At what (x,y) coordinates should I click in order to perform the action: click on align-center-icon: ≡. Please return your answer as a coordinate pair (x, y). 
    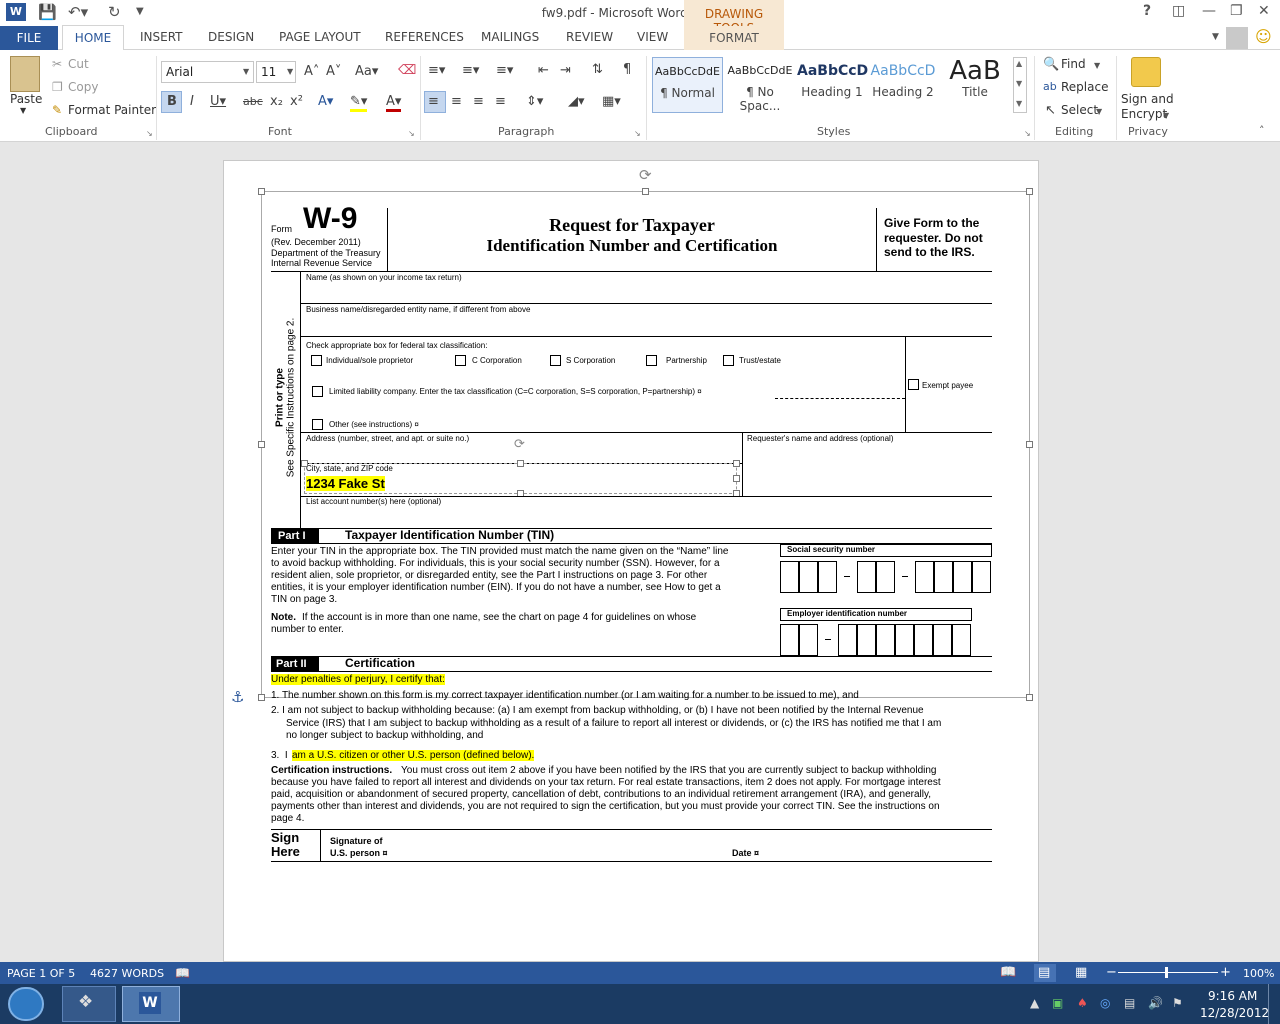
    Looking at the image, I should click on (456, 101).